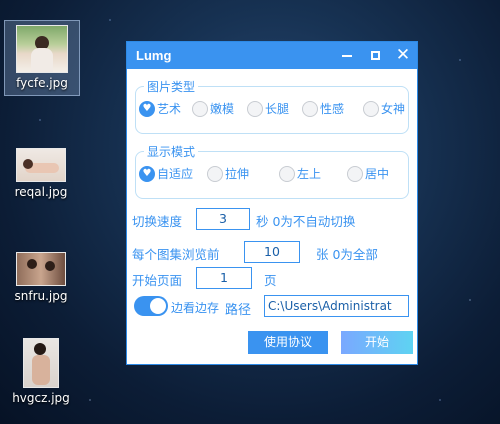 The height and width of the screenshot is (424, 500). I want to click on image-type-option-goddess: 女神, so click(384, 108).